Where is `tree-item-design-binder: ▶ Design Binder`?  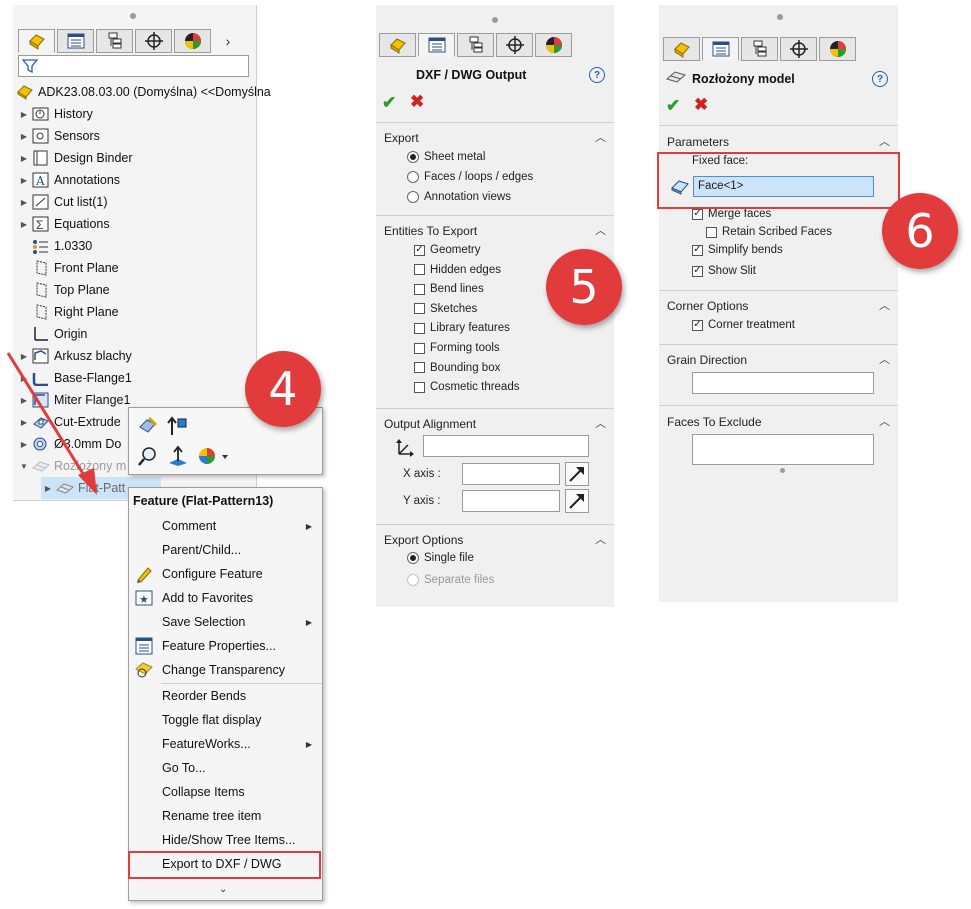 tree-item-design-binder: ▶ Design Binder is located at coordinates (75, 158).